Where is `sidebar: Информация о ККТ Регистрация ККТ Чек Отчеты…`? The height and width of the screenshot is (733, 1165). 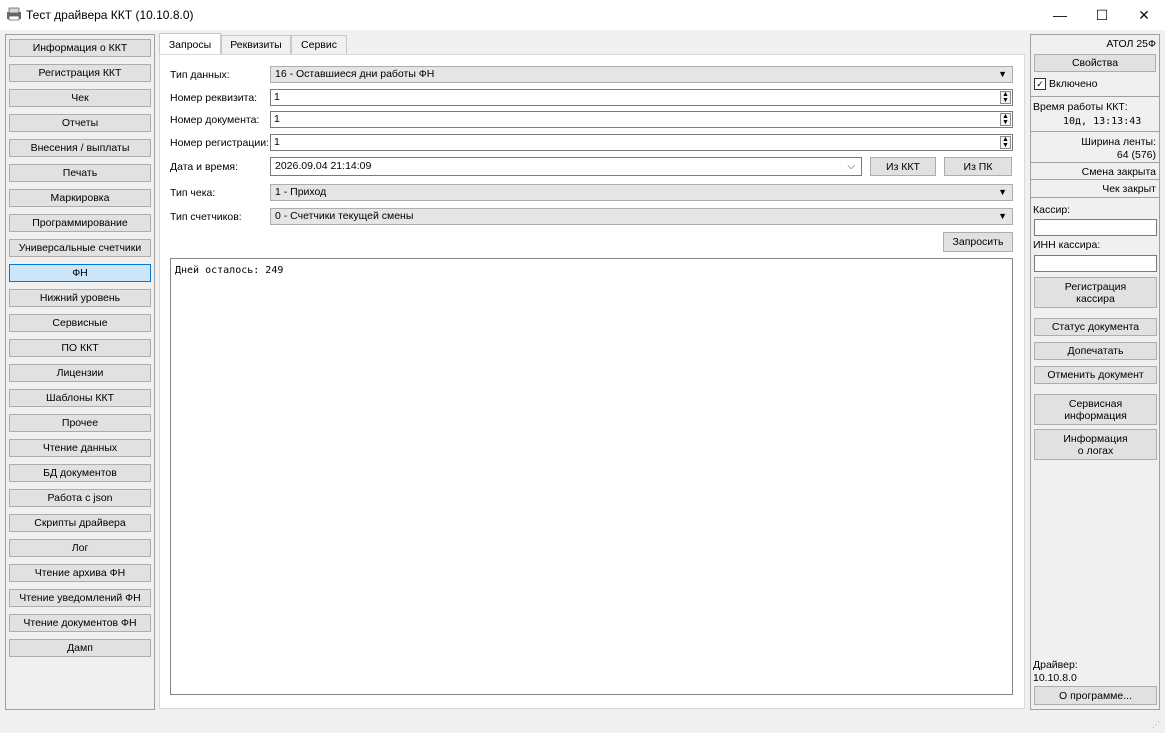 sidebar: Информация о ККТ Регистрация ККТ Чек Отчеты… is located at coordinates (80, 372).